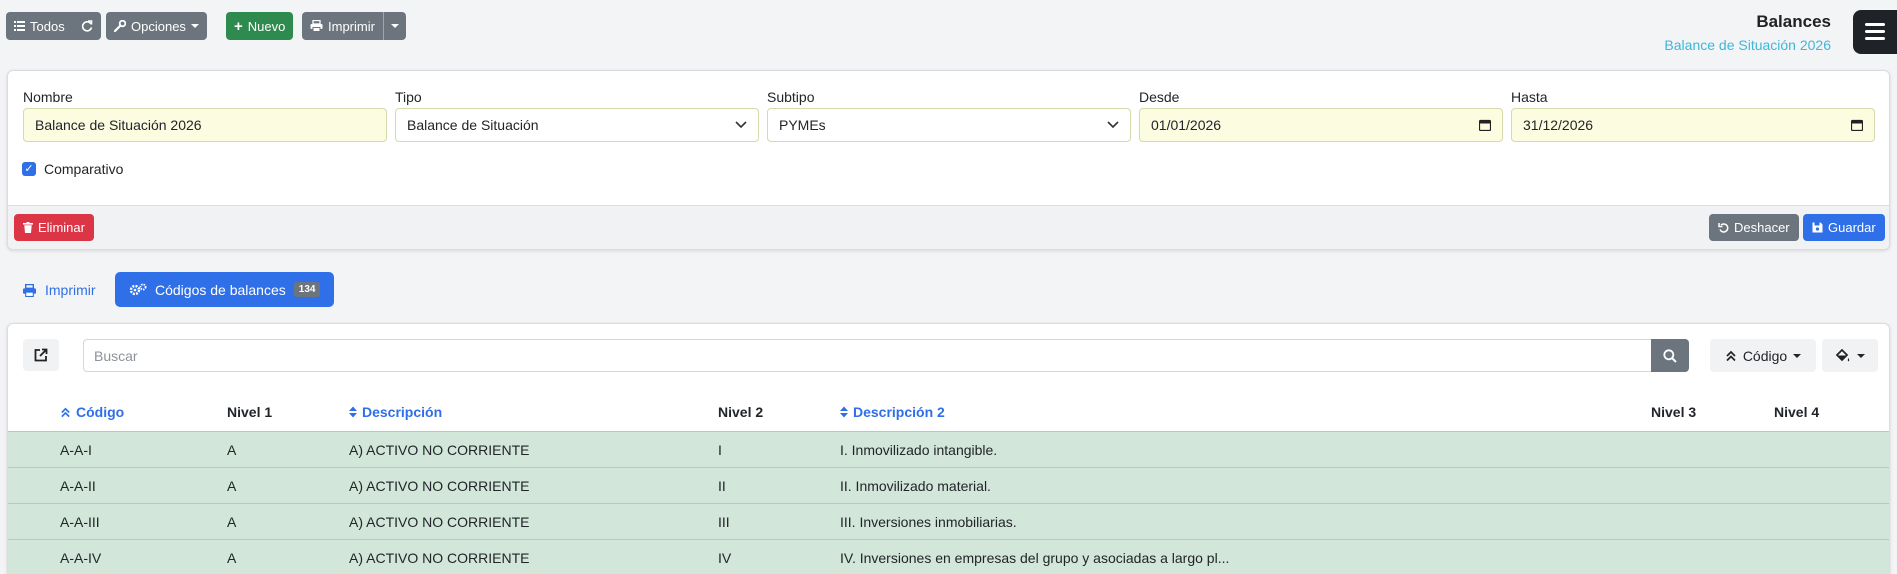 This screenshot has height=574, width=1897. I want to click on tipo-select: Balance de Situación, so click(577, 125).